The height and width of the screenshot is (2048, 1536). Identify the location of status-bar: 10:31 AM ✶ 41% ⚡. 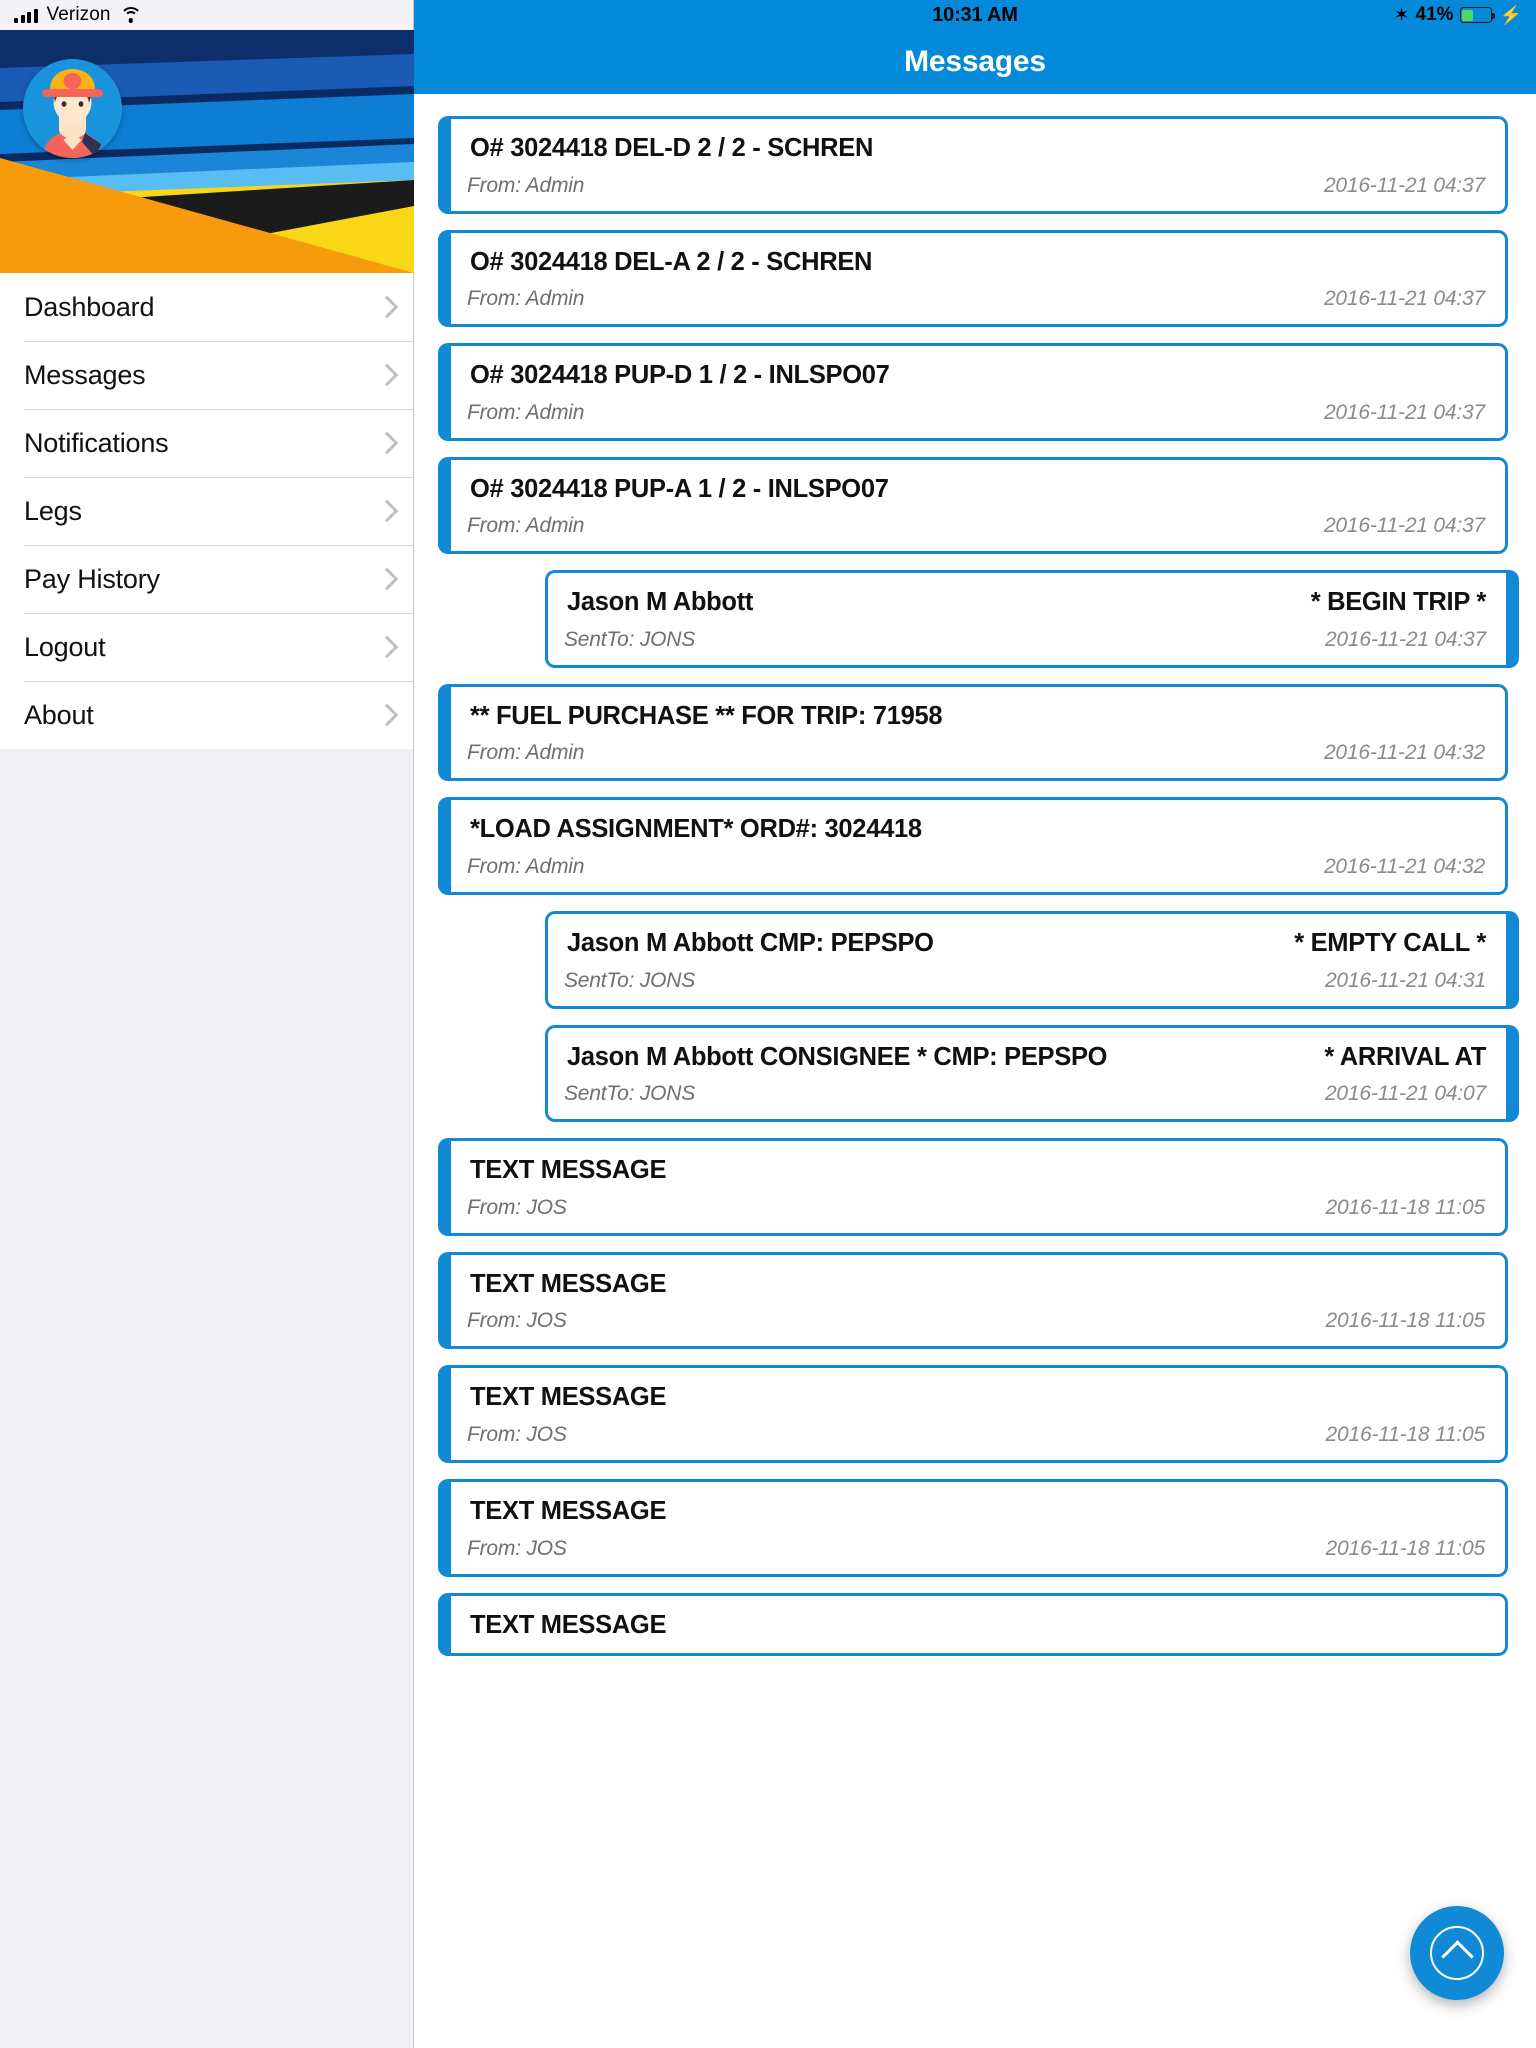
(975, 15).